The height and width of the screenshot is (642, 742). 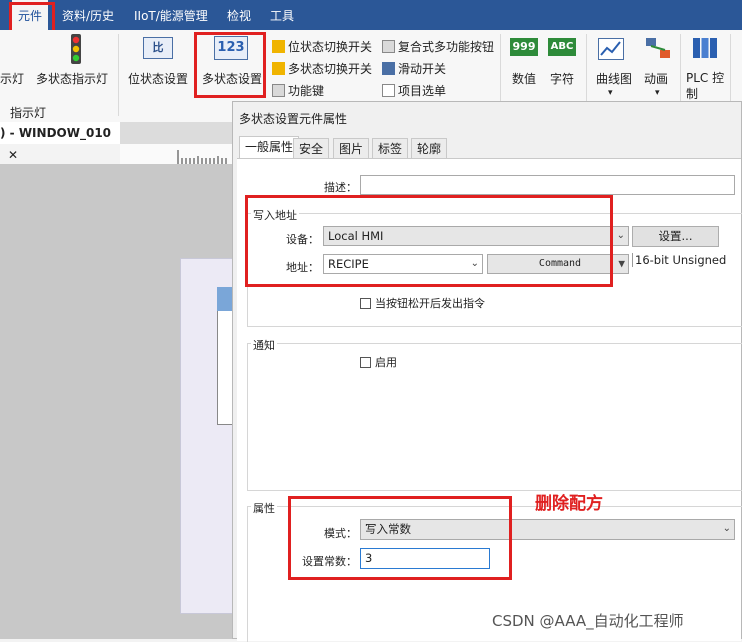 I want to click on bit-toggle-label: 位状态切换开关, so click(x=330, y=47).